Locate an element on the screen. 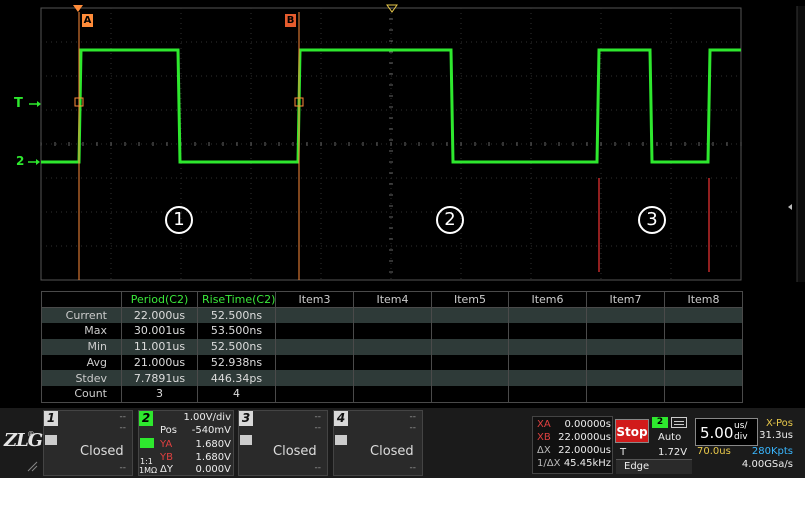 The height and width of the screenshot is (507, 805). ch2-volts-per-div: 1.00V/div is located at coordinates (207, 417).